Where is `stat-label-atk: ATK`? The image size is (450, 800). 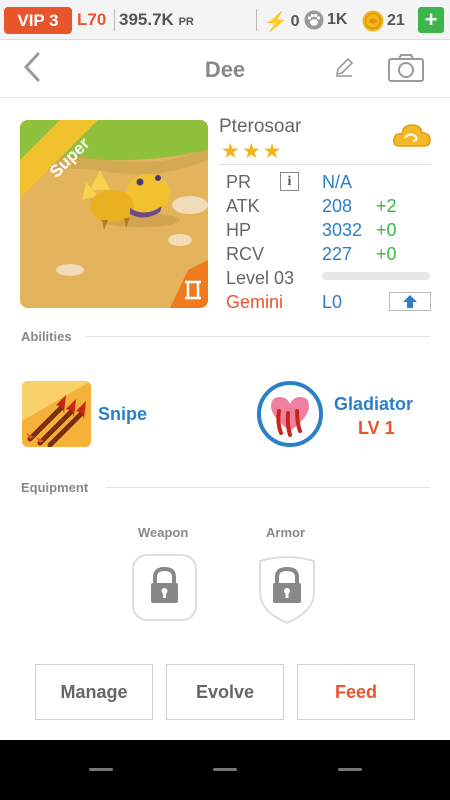 stat-label-atk: ATK is located at coordinates (243, 206).